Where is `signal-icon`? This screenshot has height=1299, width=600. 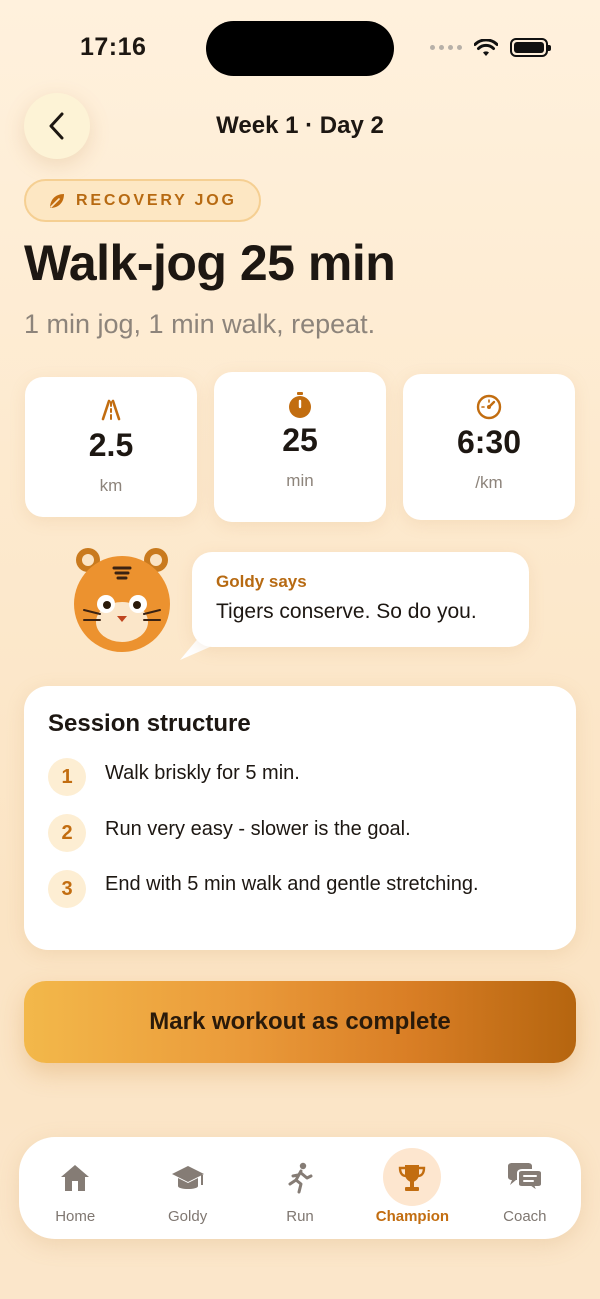
signal-icon is located at coordinates (446, 47).